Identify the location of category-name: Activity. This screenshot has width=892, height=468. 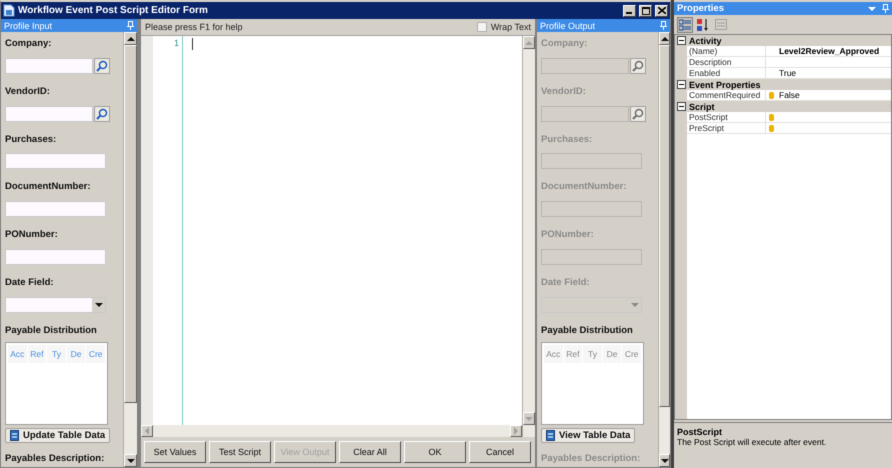
(705, 41).